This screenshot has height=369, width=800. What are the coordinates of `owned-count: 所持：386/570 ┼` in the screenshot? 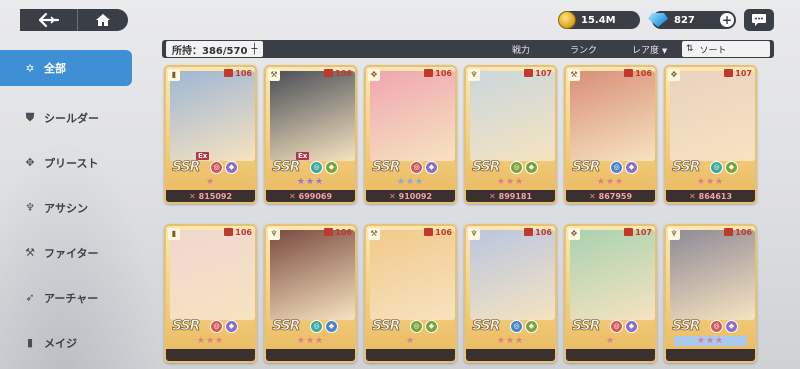 It's located at (215, 49).